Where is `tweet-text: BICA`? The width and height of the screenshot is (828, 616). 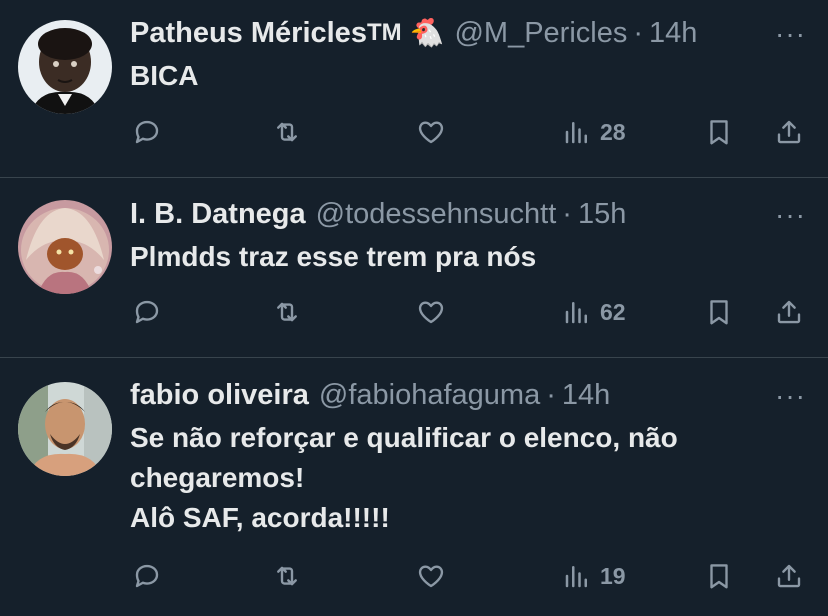 tweet-text: BICA is located at coordinates (164, 75).